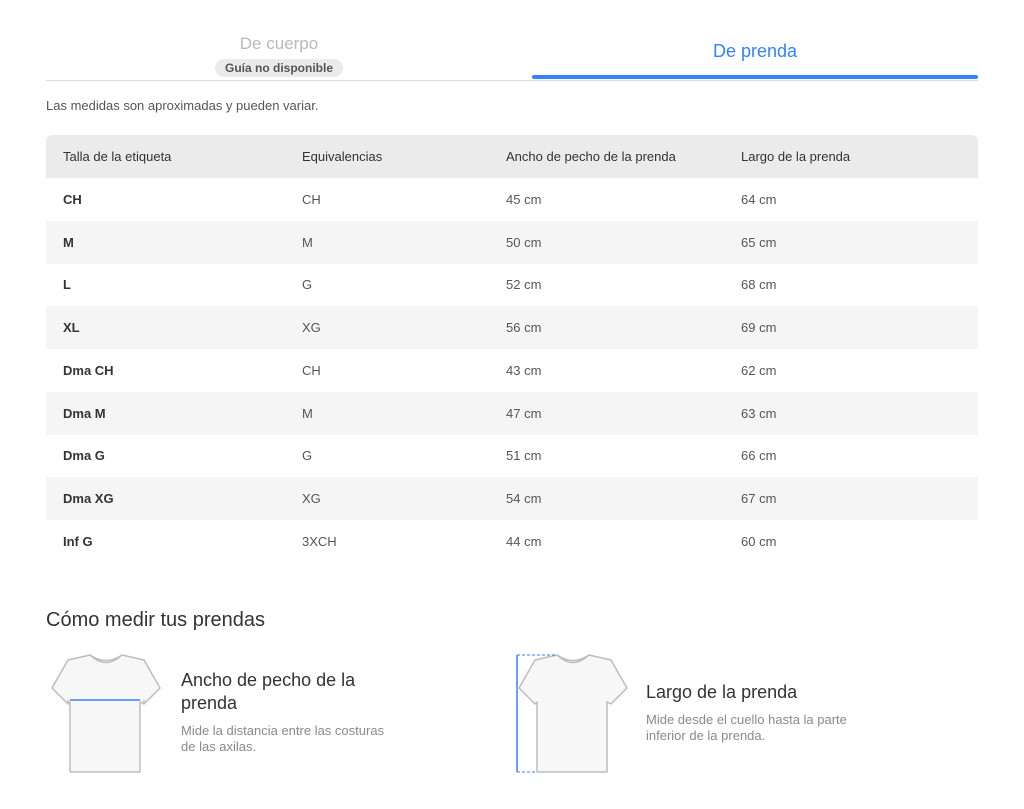  Describe the element at coordinates (78, 541) in the screenshot. I see `size-cell: Inf G` at that location.